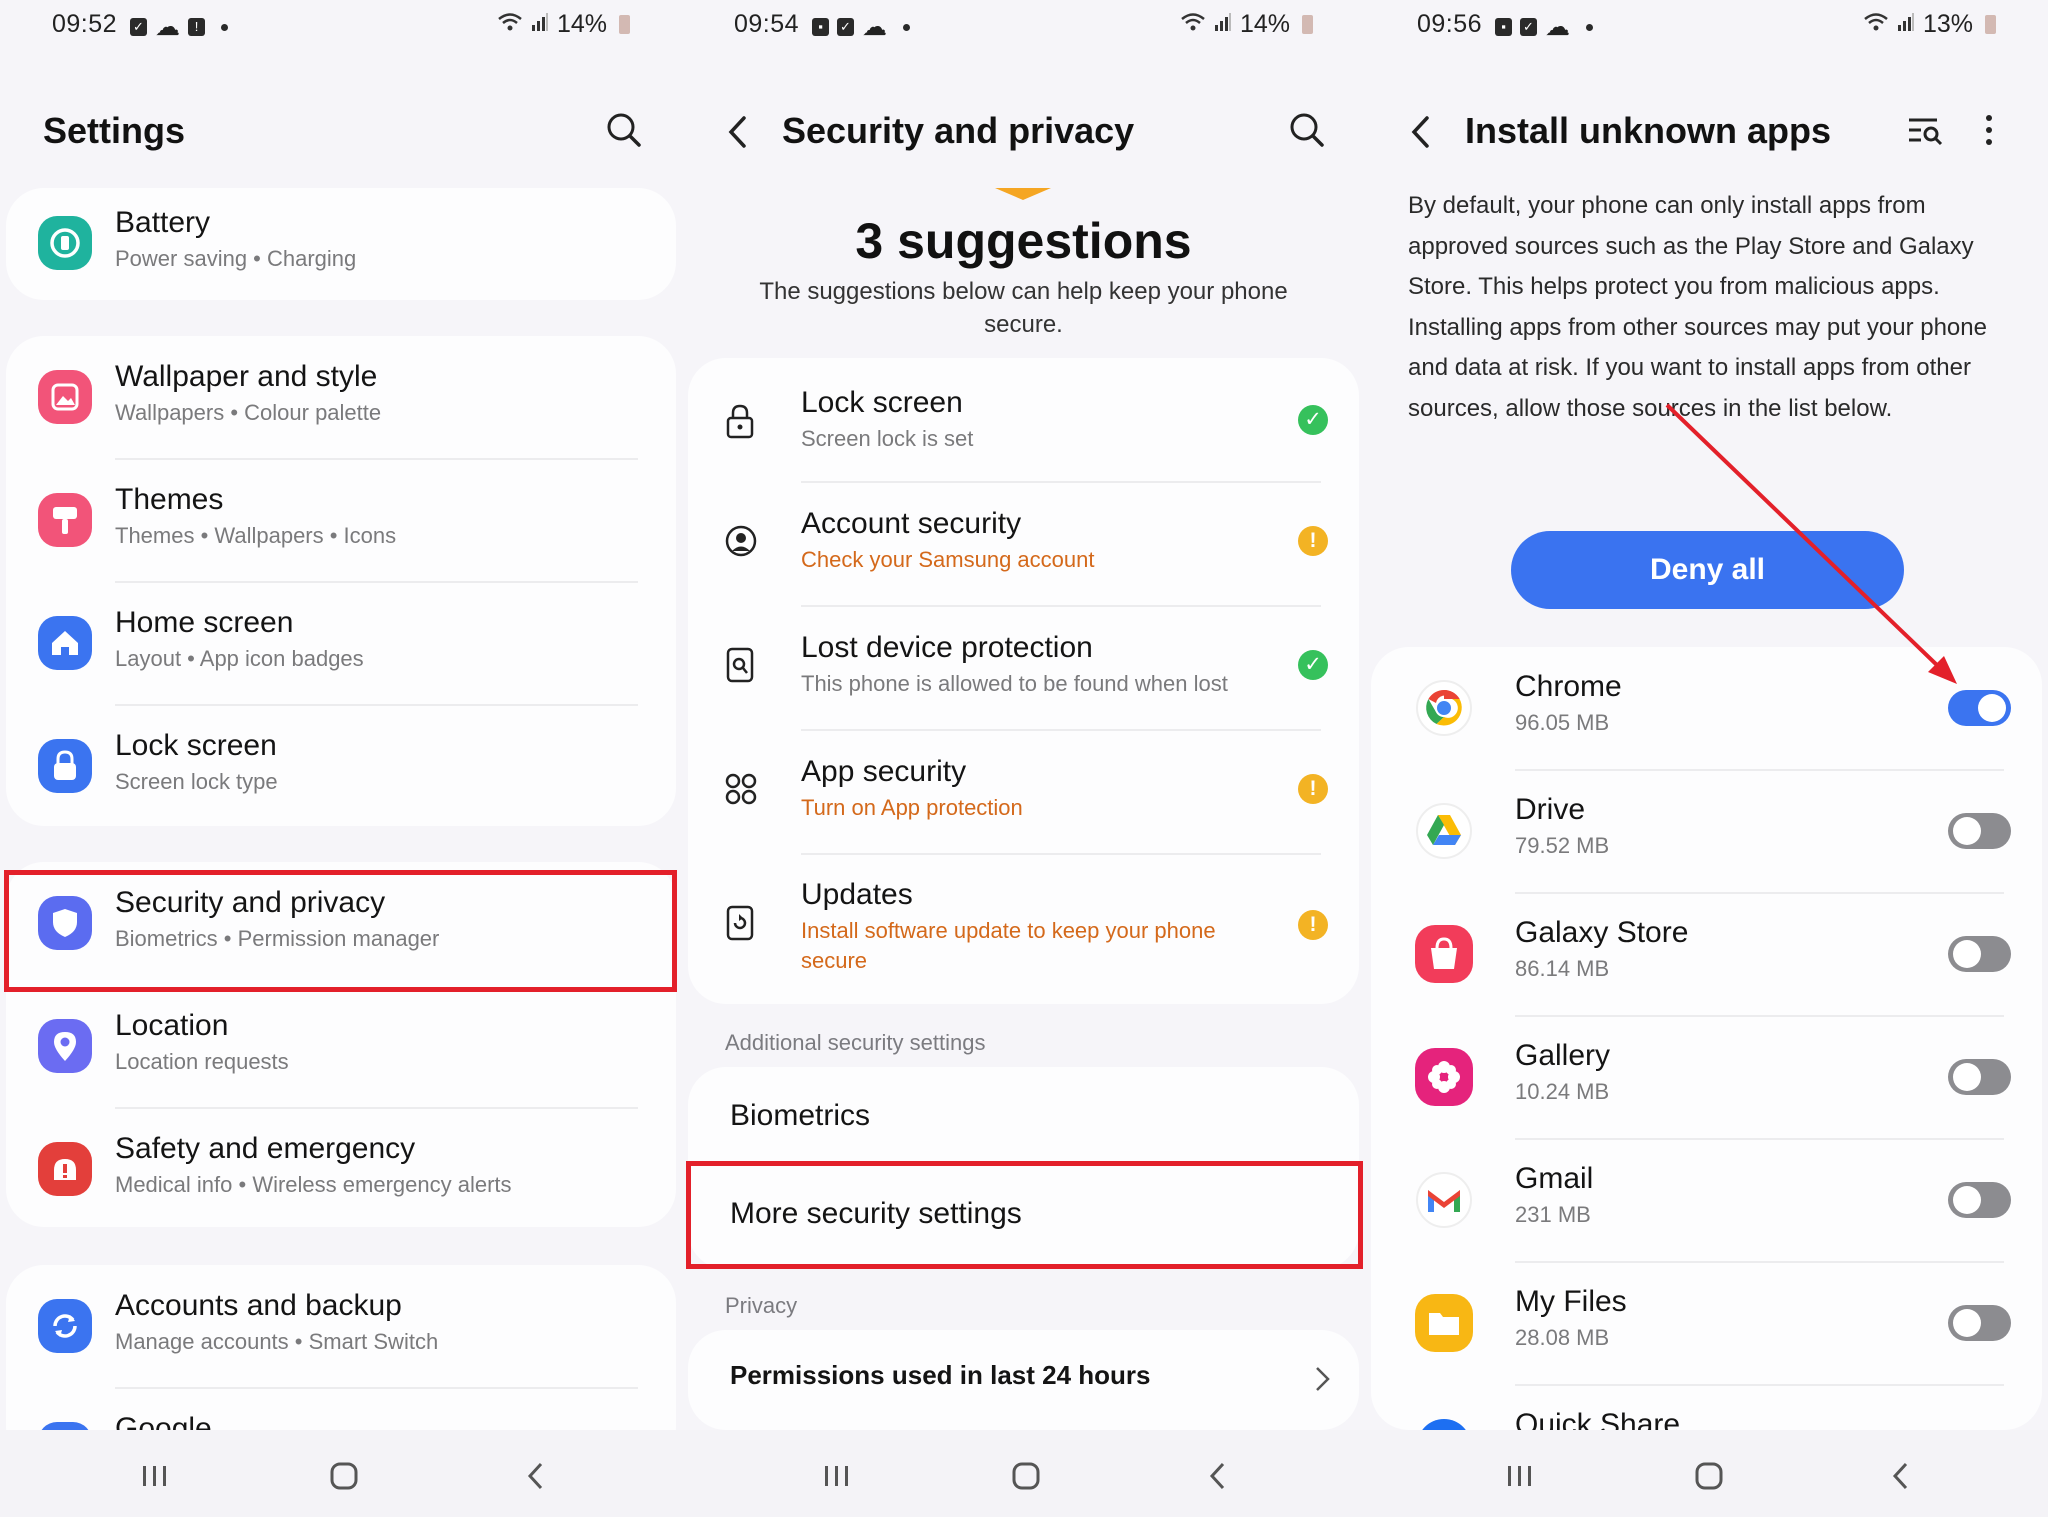 Image resolution: width=2048 pixels, height=1517 pixels. I want to click on item-subtitle: Check your Samsung account, so click(948, 559).